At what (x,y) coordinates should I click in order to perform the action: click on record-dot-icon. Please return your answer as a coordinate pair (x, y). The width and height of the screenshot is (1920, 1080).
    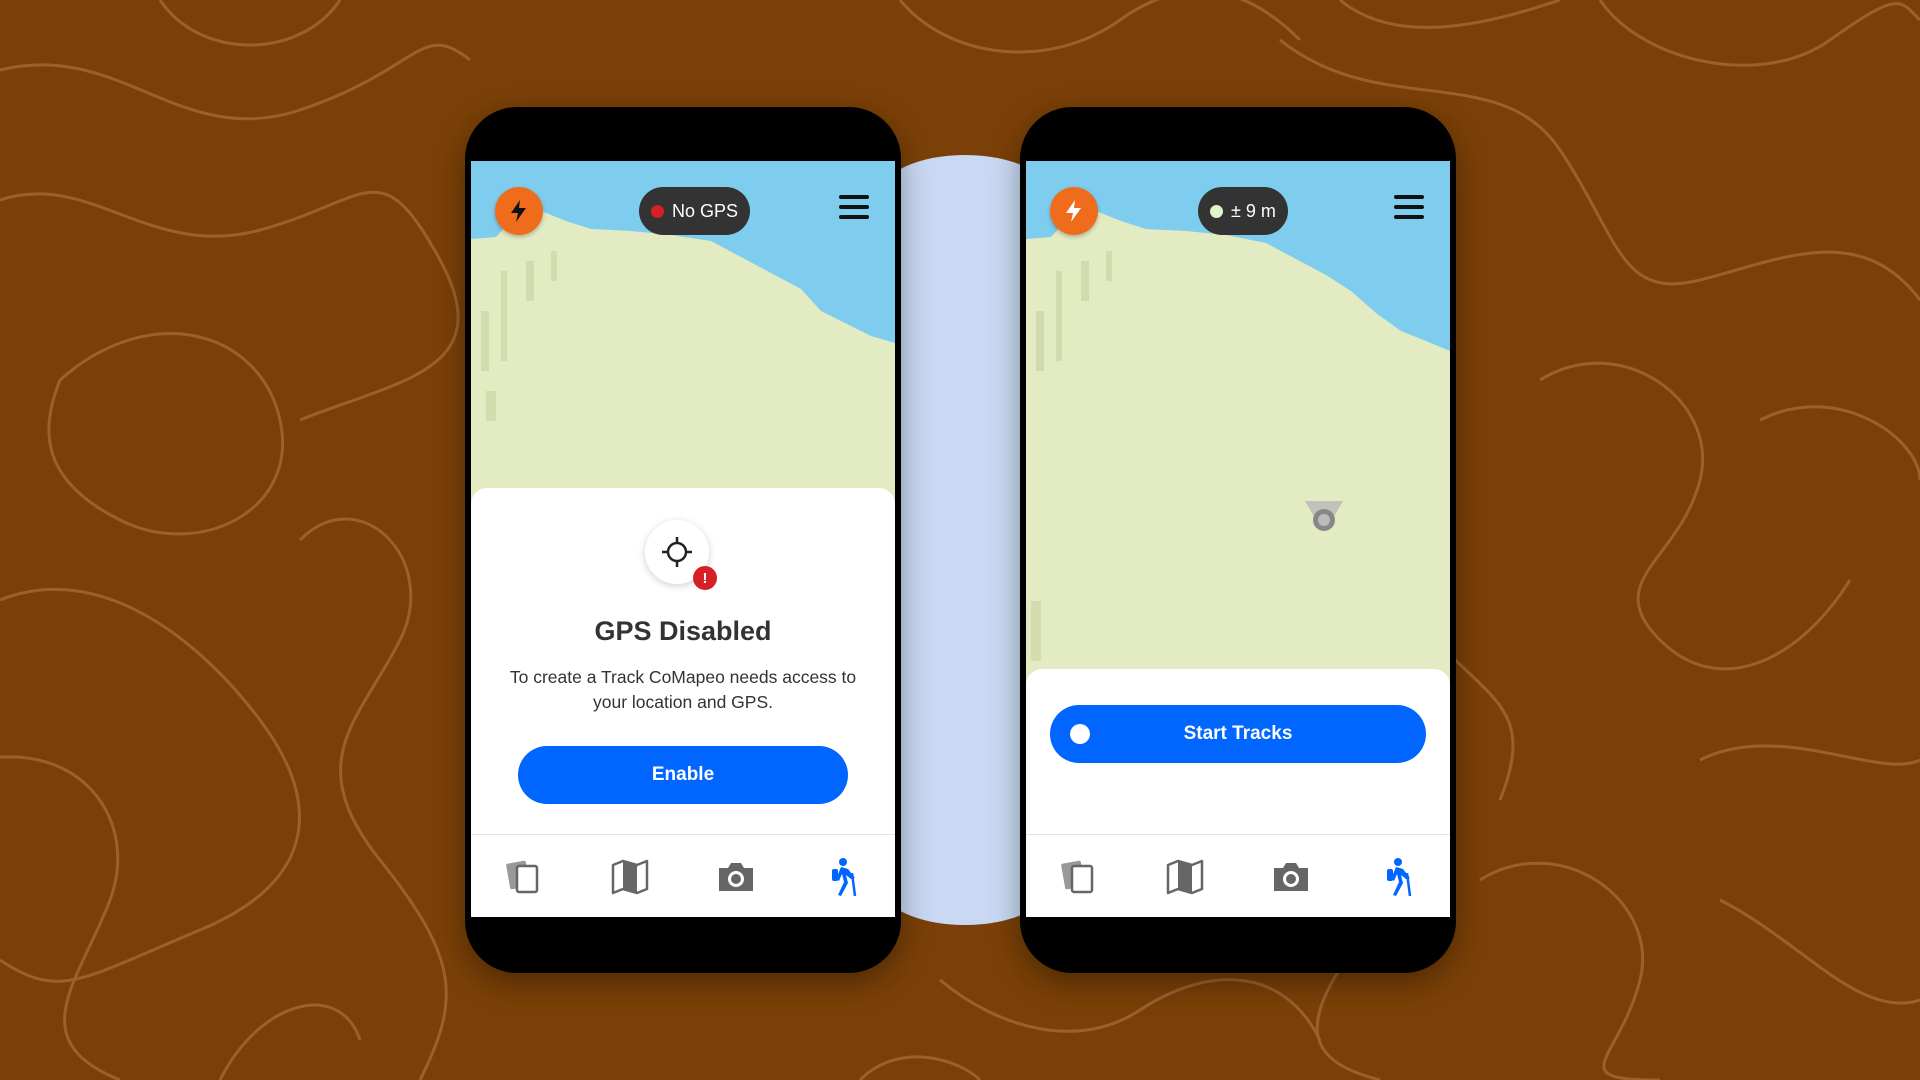
    Looking at the image, I should click on (1080, 734).